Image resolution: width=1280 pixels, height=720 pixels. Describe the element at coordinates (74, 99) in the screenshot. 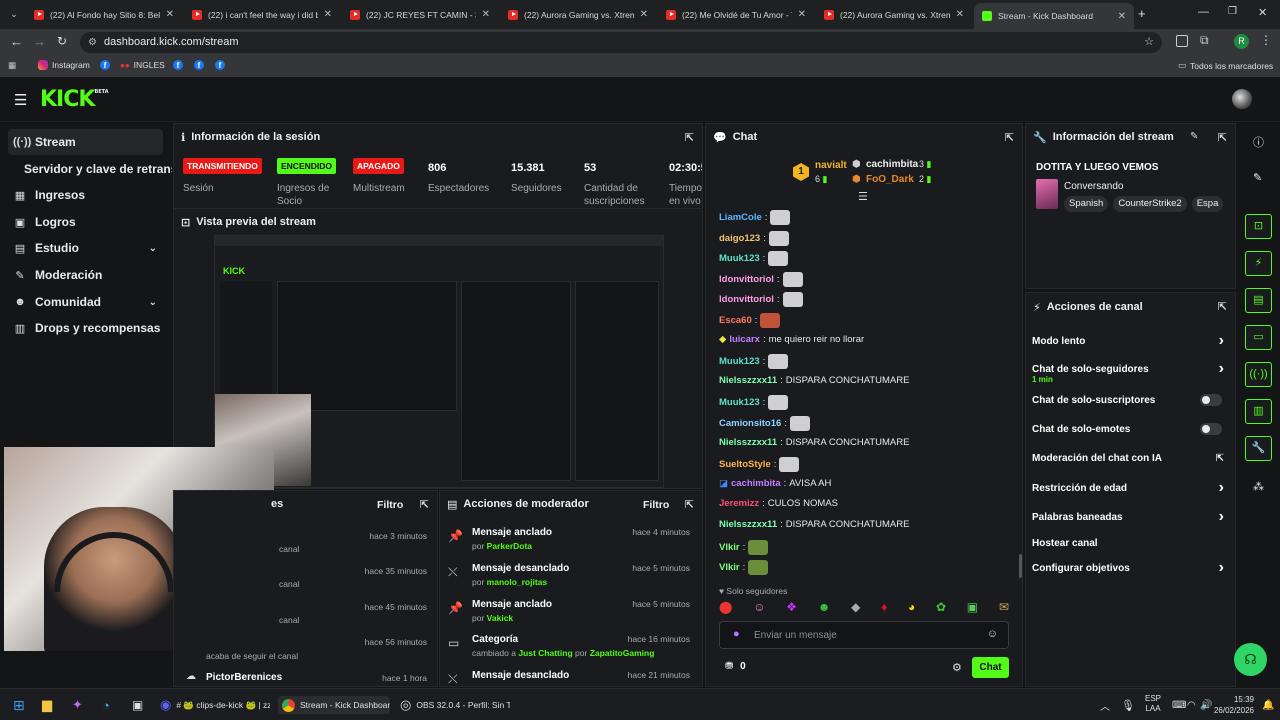

I see `kick-logo: KICKBETA` at that location.